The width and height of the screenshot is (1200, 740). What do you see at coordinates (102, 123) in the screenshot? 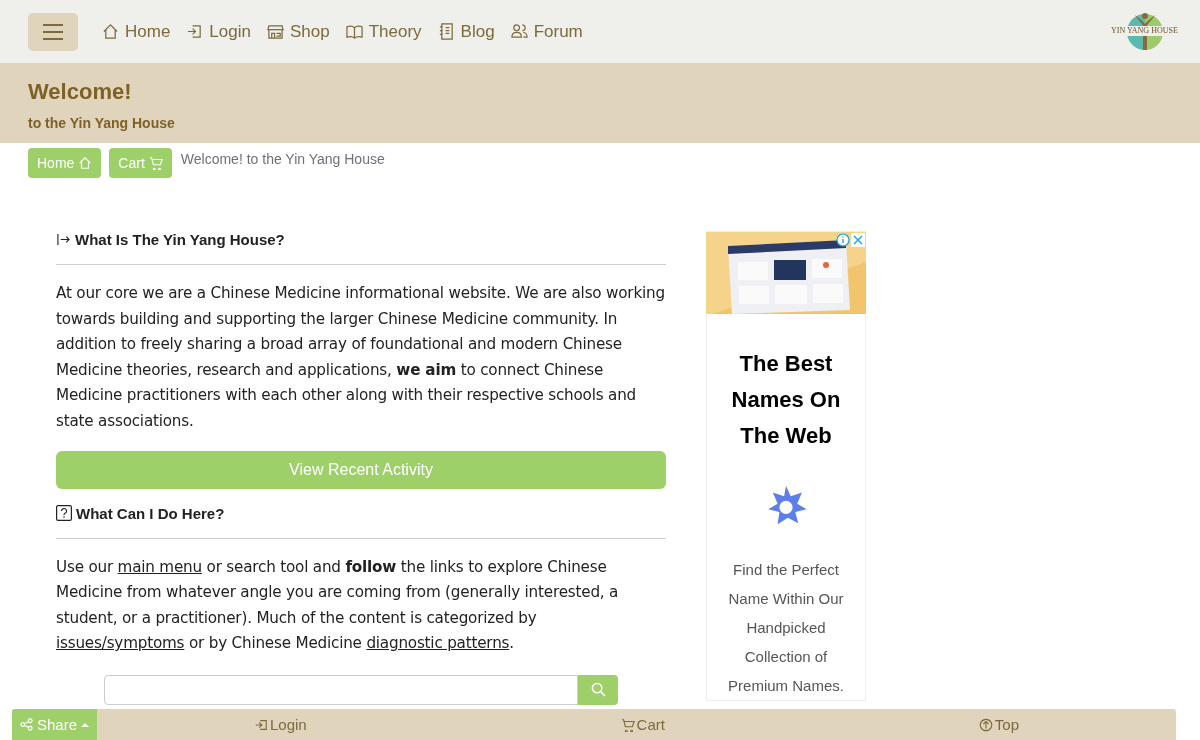
I see `banner-subtitle: to the Yin Yang House` at bounding box center [102, 123].